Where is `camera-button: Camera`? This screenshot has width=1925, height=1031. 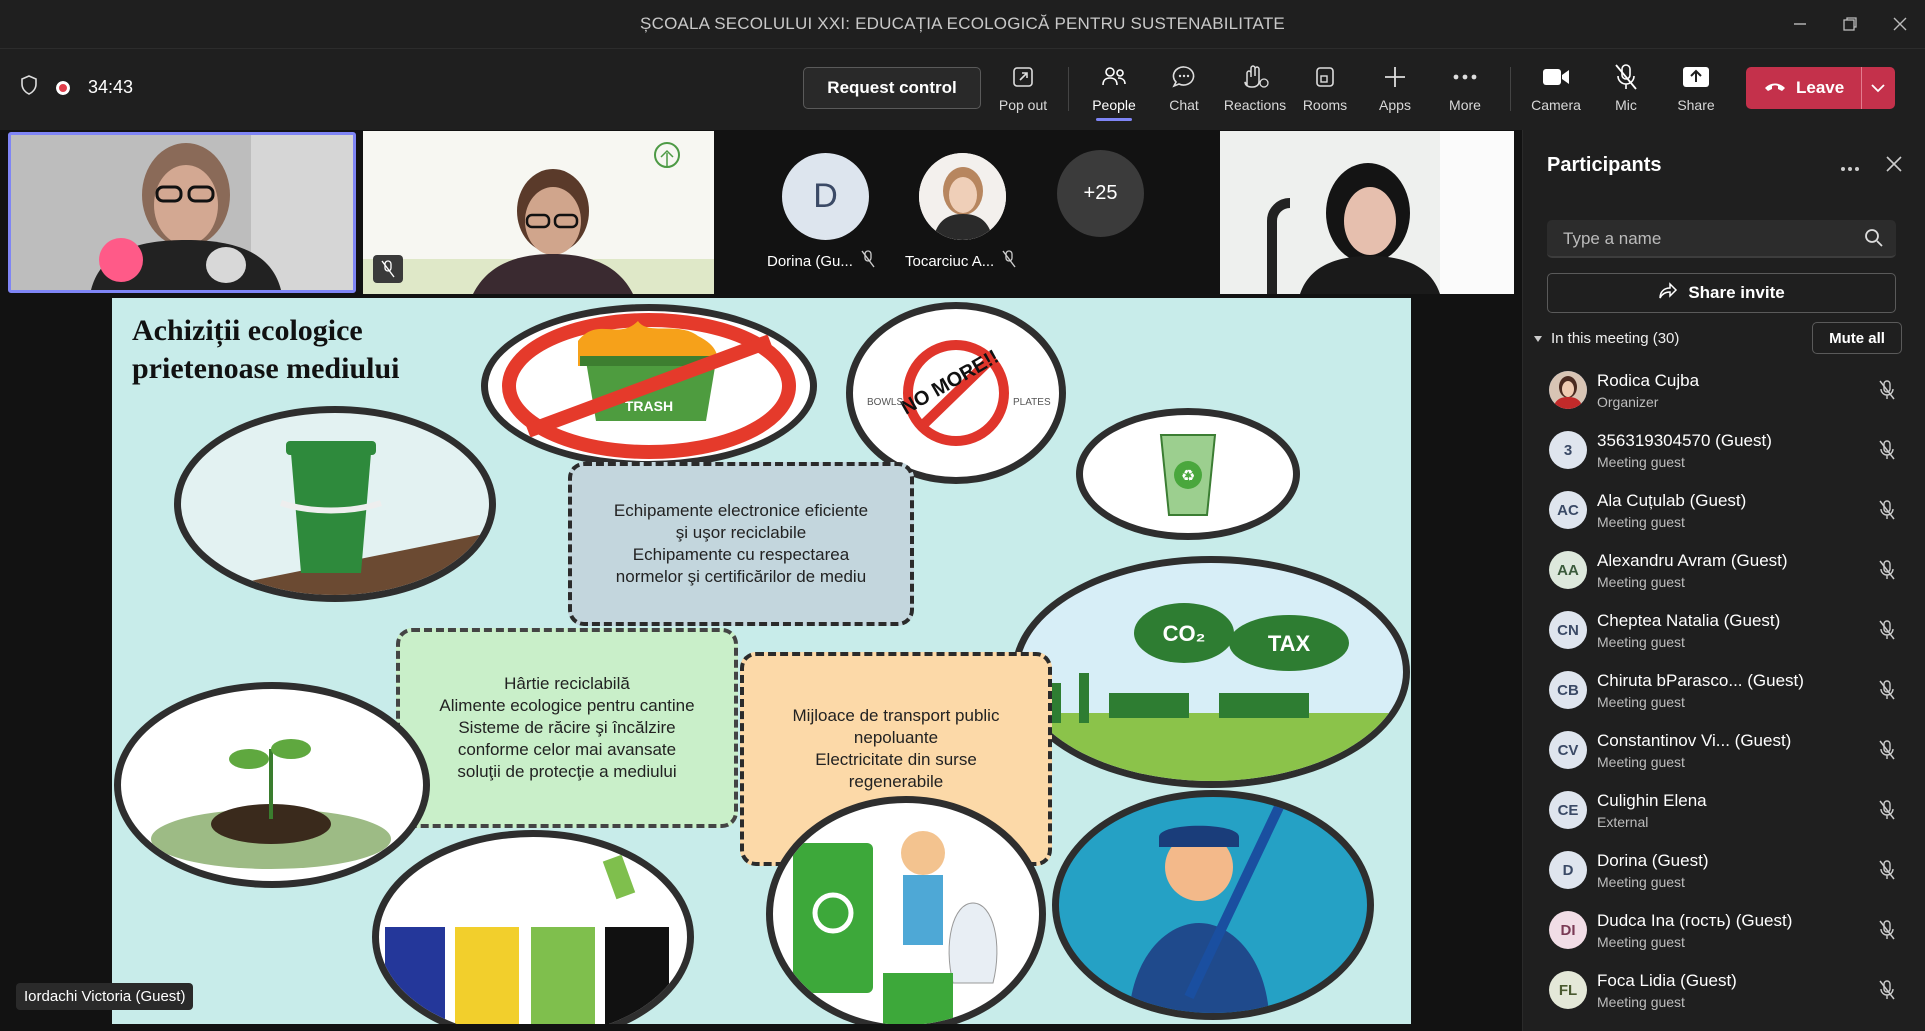 camera-button: Camera is located at coordinates (1556, 87).